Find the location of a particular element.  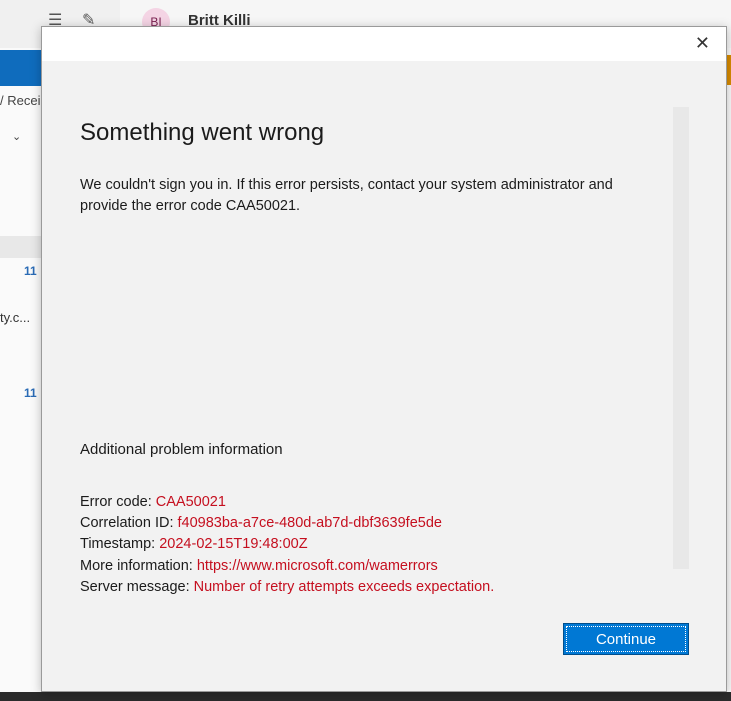

ribbon-bar is located at coordinates (20, 68).